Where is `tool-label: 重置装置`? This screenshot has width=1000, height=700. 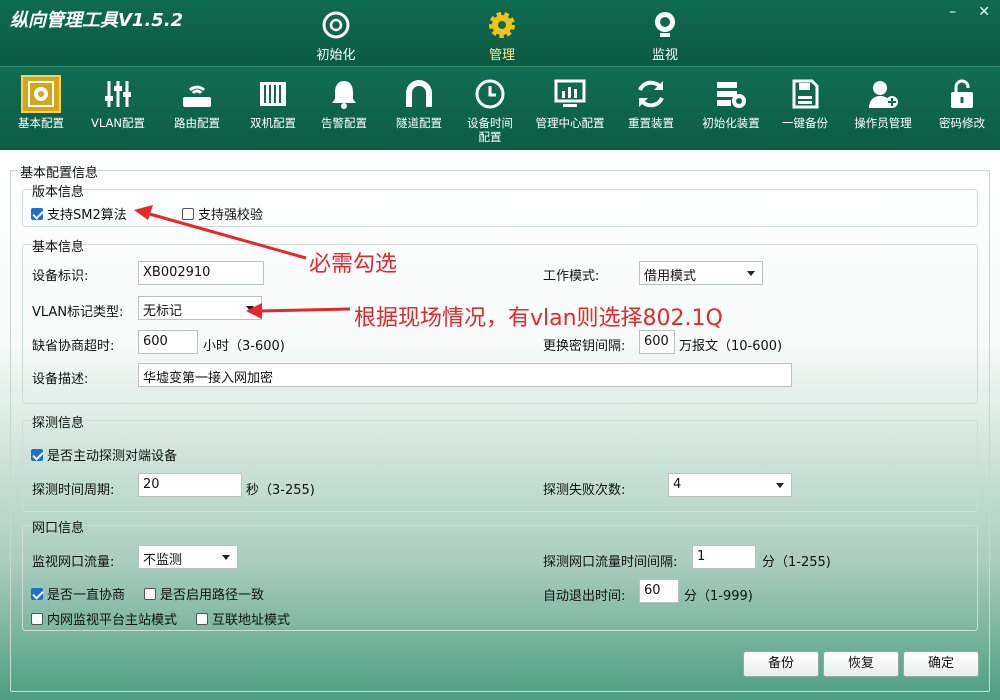
tool-label: 重置装置 is located at coordinates (651, 123).